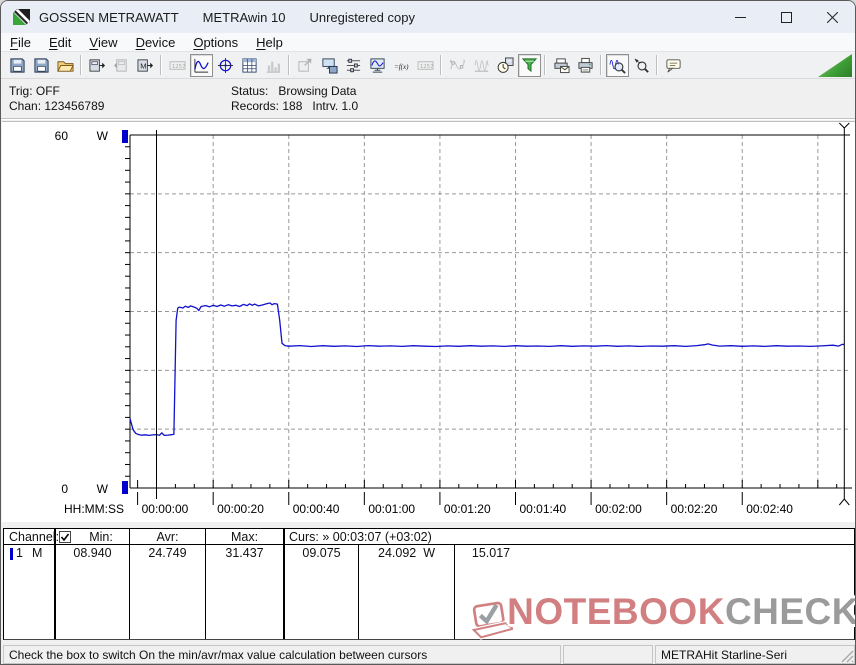 The height and width of the screenshot is (665, 856). What do you see at coordinates (353, 65) in the screenshot?
I see `channel-settings-button` at bounding box center [353, 65].